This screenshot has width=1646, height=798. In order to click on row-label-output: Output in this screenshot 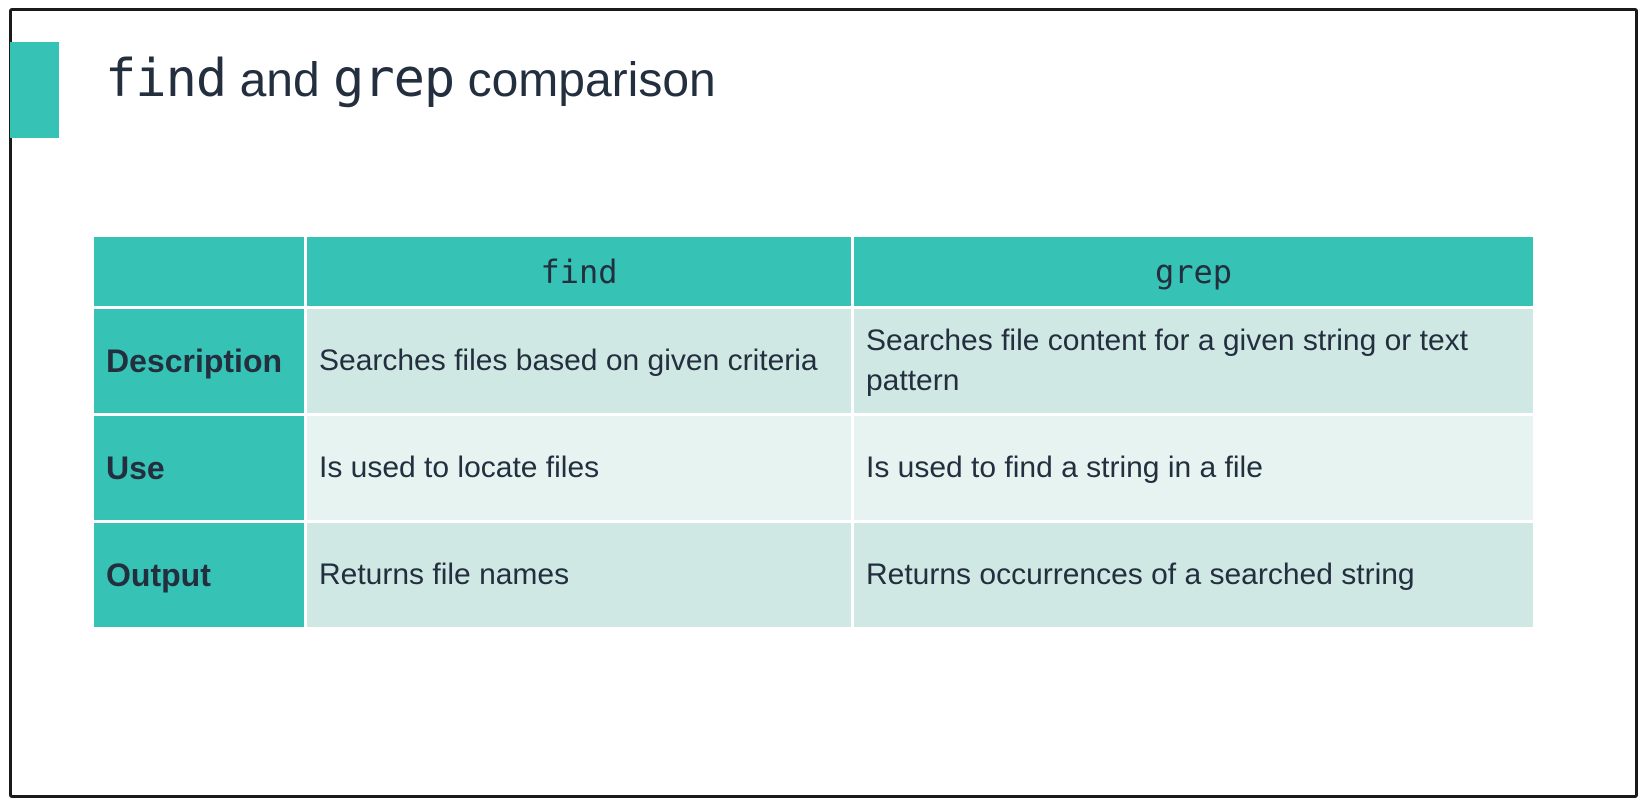, I will do `click(199, 575)`.